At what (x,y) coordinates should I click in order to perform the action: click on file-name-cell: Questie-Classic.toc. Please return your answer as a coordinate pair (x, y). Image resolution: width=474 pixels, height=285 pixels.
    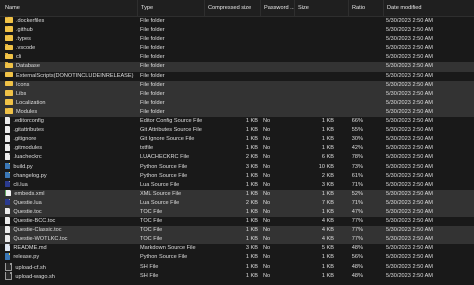
    Looking at the image, I should click on (71, 230).